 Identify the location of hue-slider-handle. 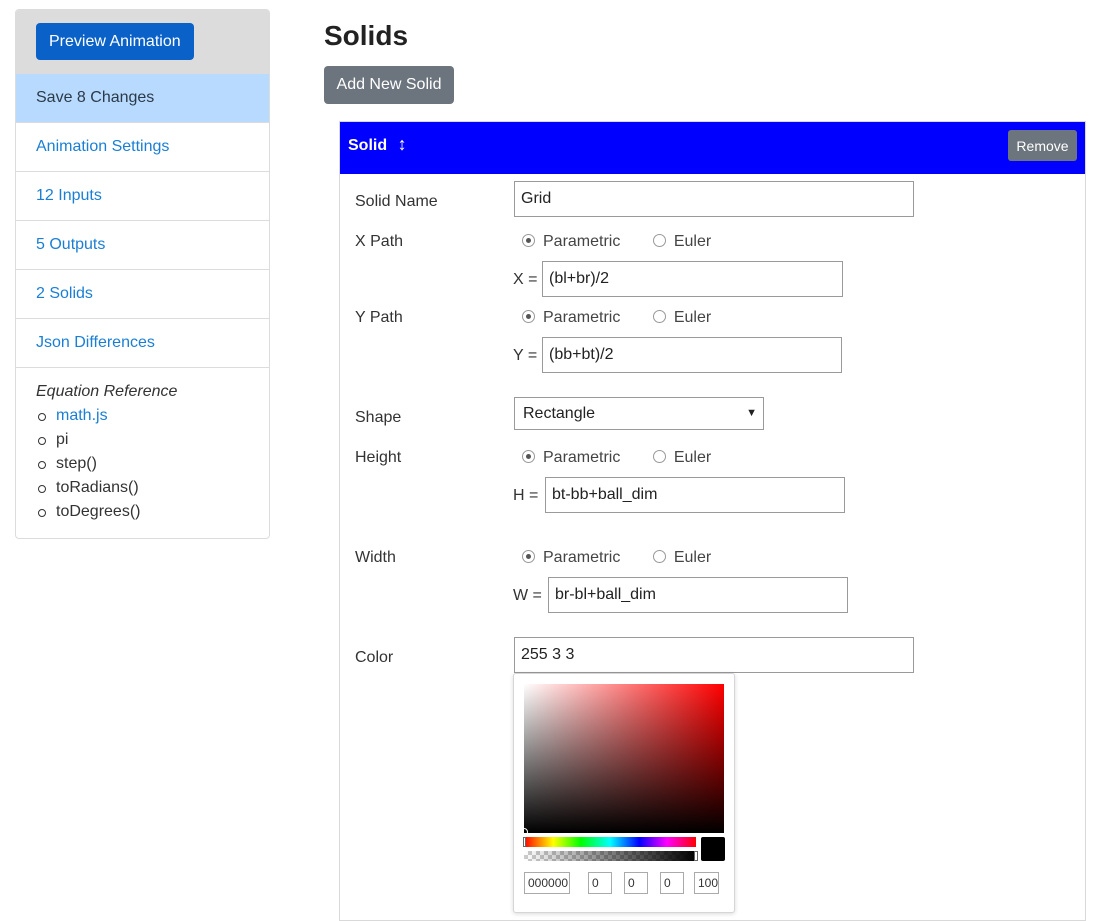
(524, 842).